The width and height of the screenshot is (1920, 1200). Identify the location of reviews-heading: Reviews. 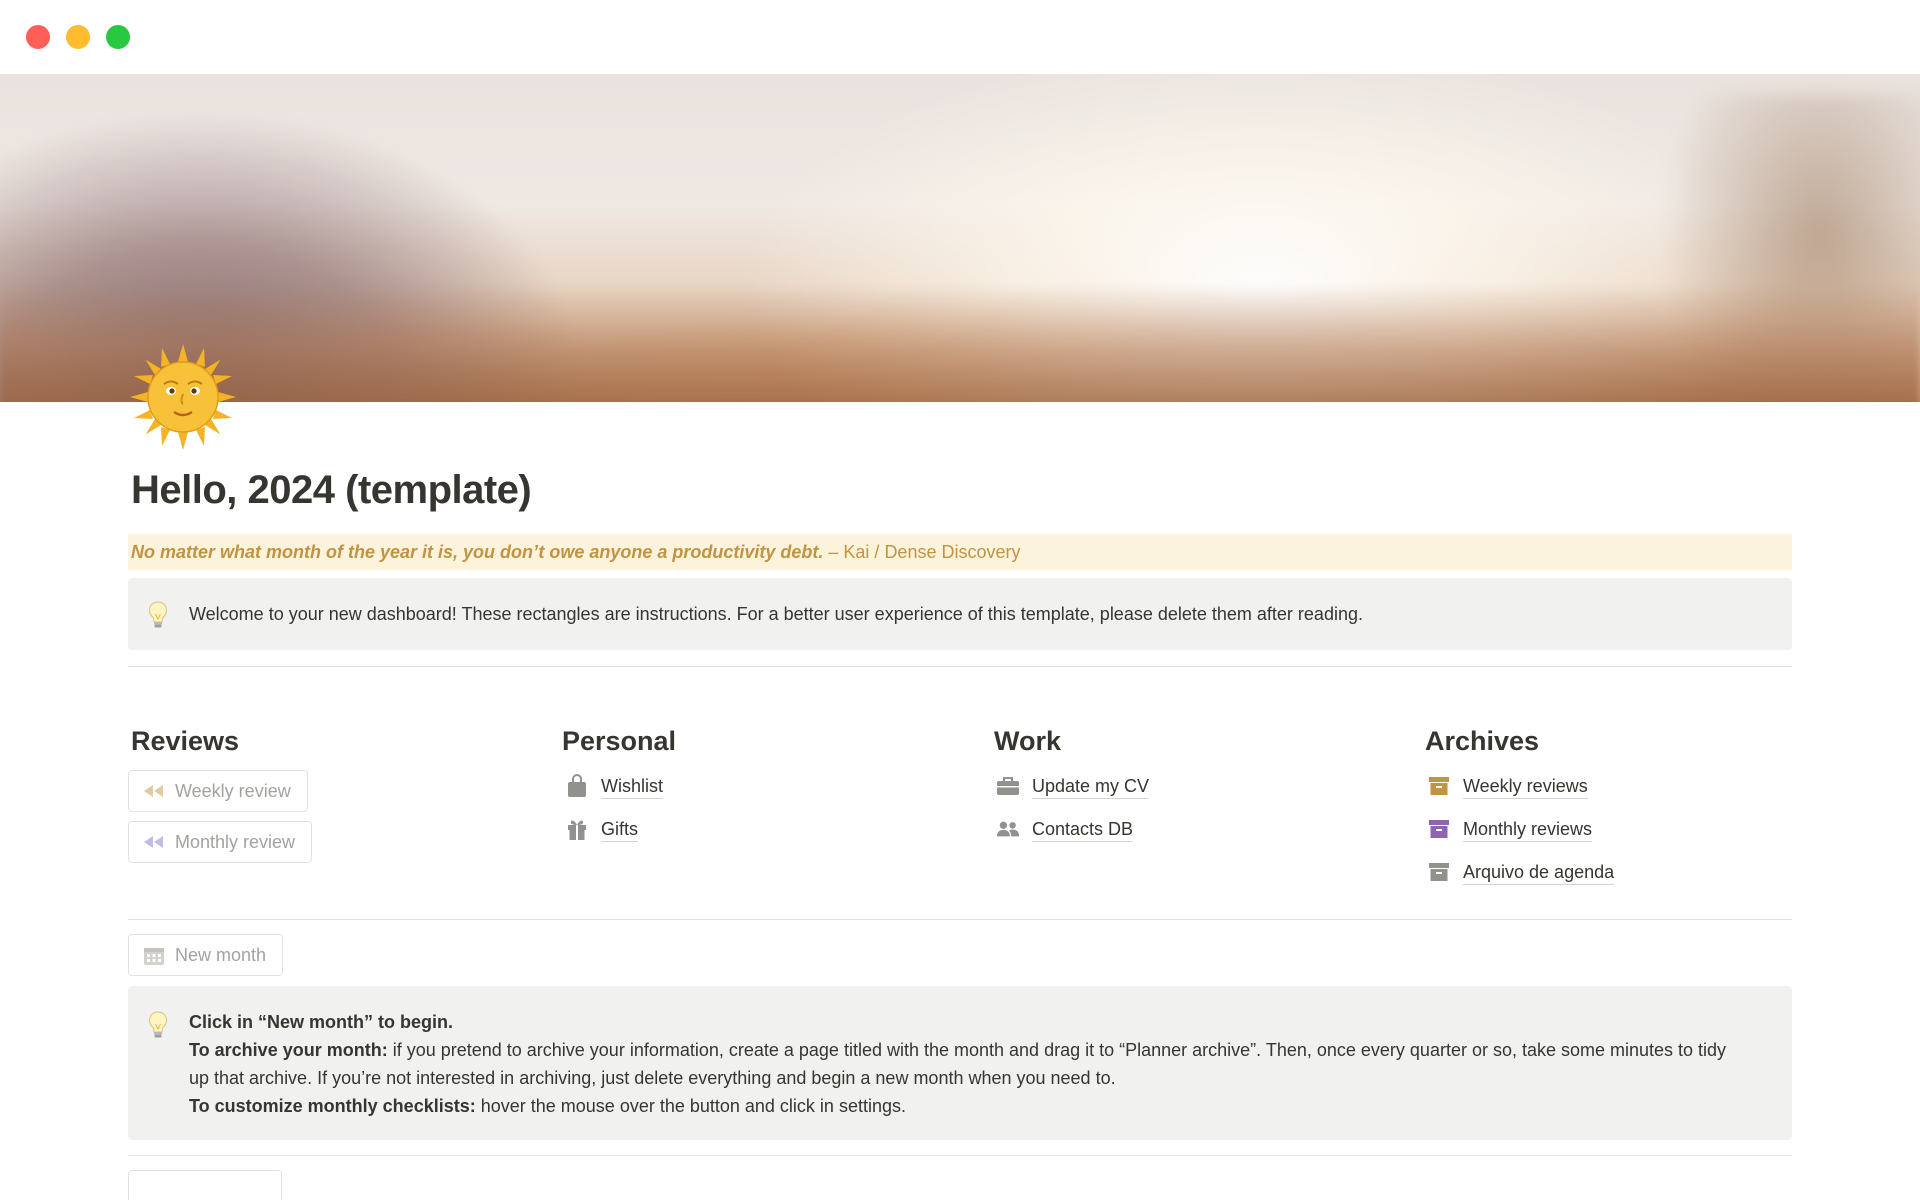
(185, 741).